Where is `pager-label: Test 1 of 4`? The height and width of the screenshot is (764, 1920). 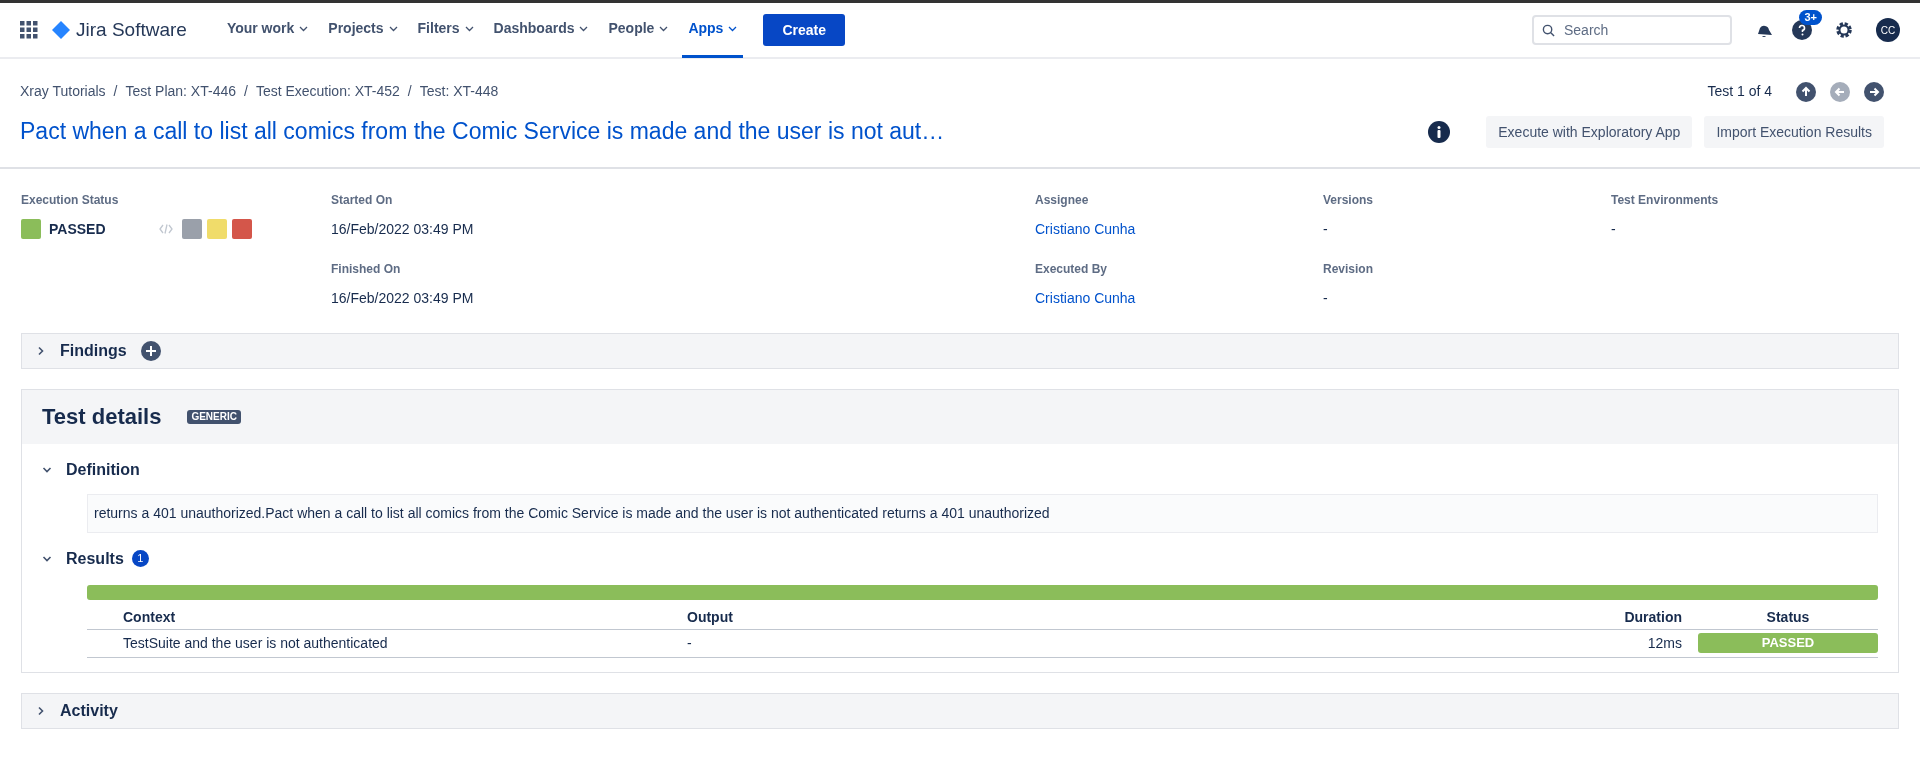
pager-label: Test 1 of 4 is located at coordinates (1739, 91).